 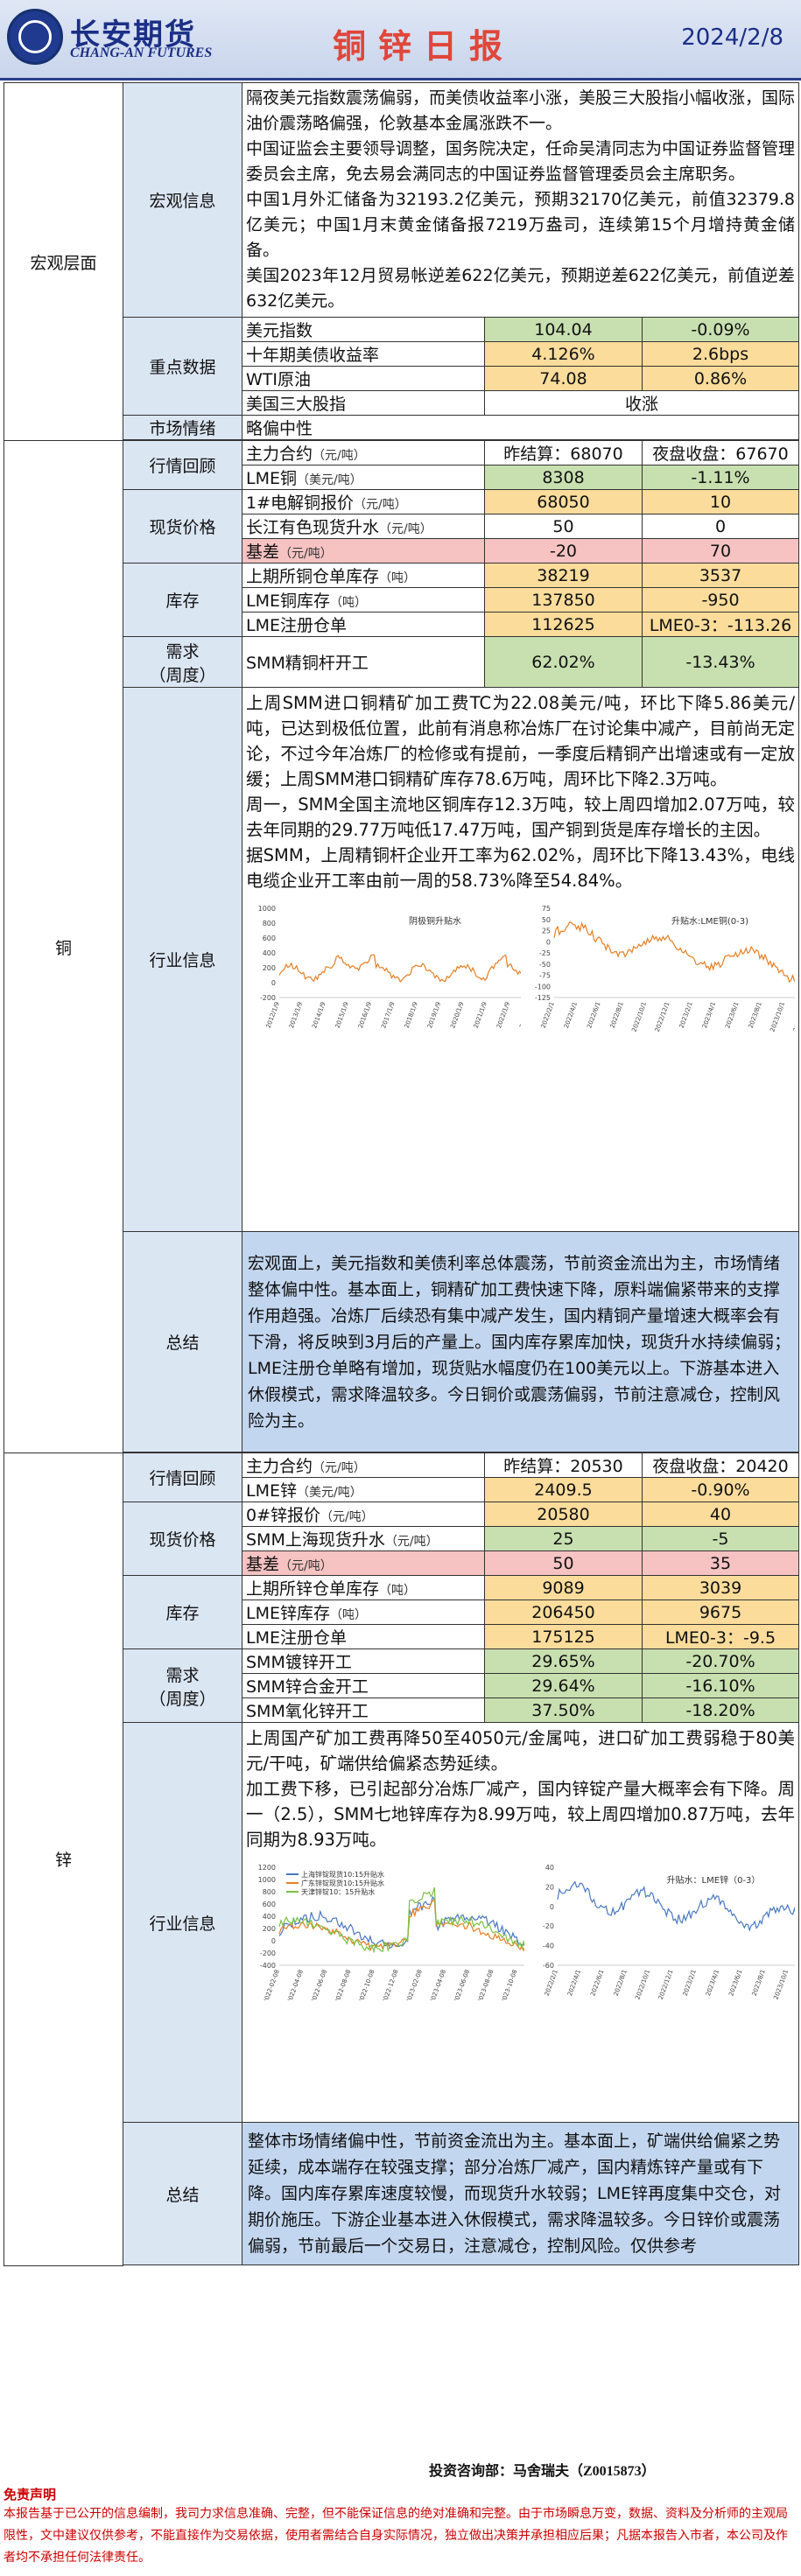 What do you see at coordinates (182, 427) in the screenshot?
I see `market-mood-label: 市场情绪` at bounding box center [182, 427].